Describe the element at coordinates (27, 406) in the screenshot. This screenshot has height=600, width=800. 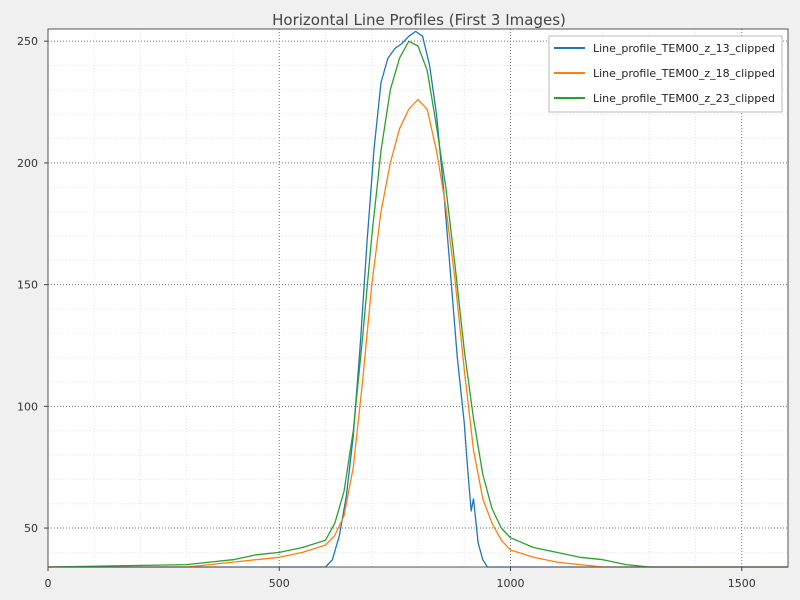
I see `y-tick-label: 100` at that location.